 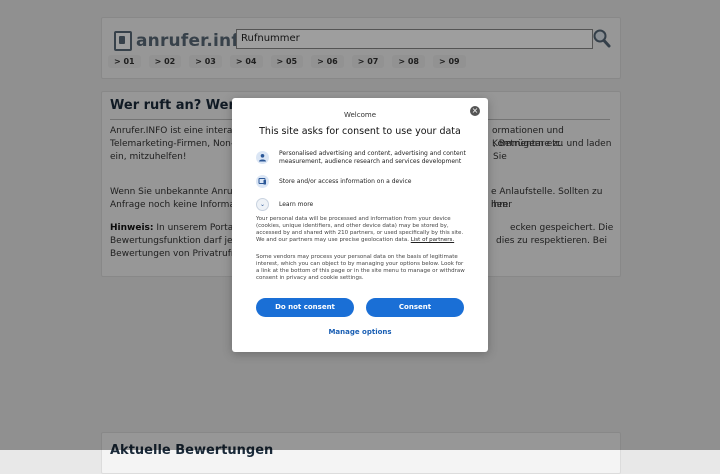 What do you see at coordinates (262, 181) in the screenshot?
I see `device-icon` at bounding box center [262, 181].